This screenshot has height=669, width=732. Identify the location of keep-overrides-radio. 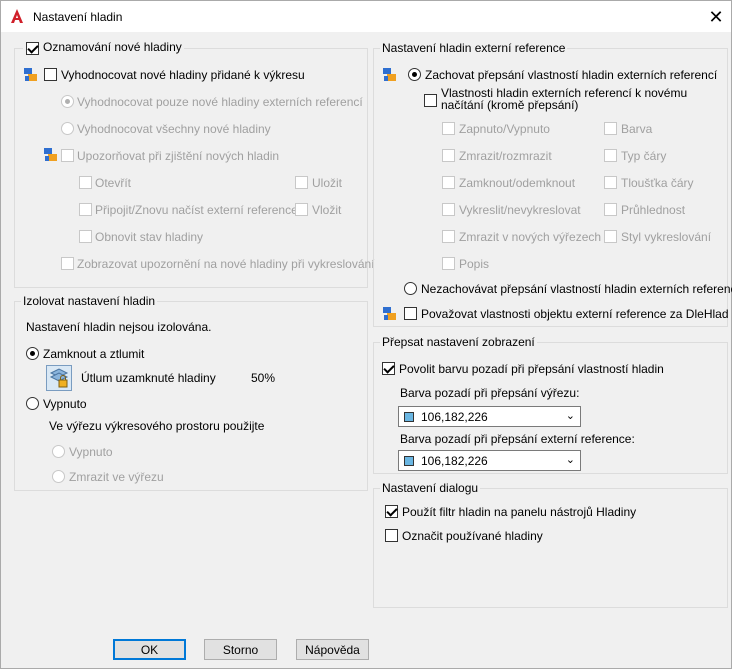
(414, 74).